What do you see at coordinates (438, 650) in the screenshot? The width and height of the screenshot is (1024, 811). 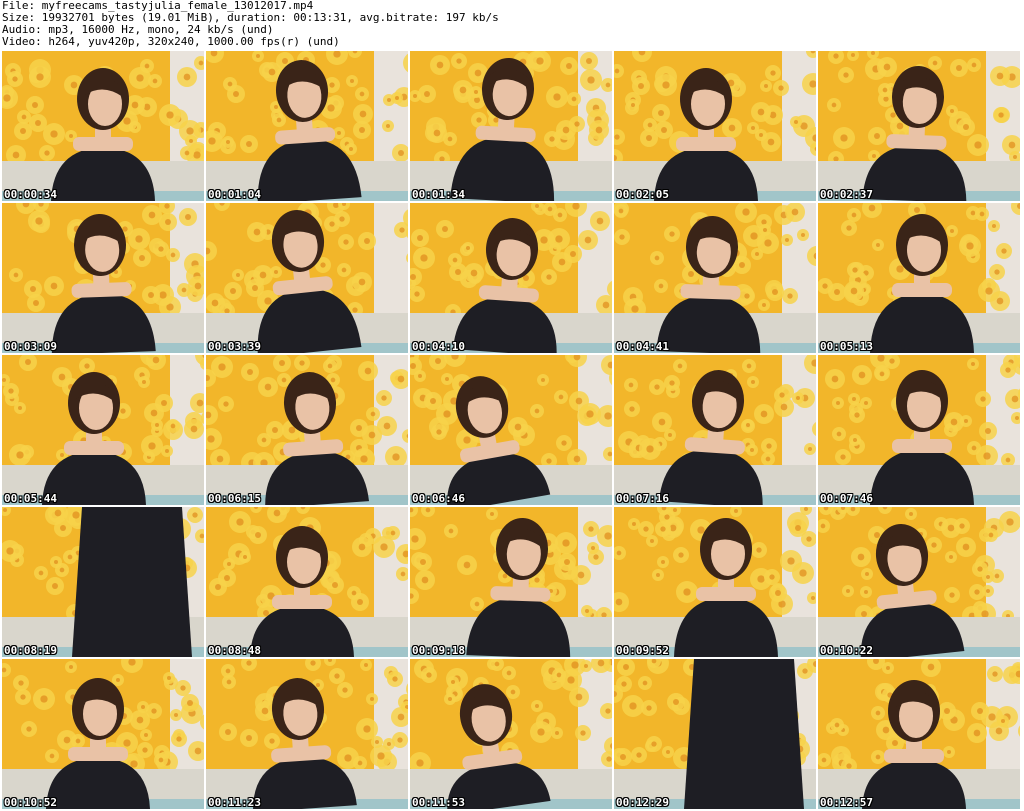 I see `thumbnail-timestamp: 00:09:18` at bounding box center [438, 650].